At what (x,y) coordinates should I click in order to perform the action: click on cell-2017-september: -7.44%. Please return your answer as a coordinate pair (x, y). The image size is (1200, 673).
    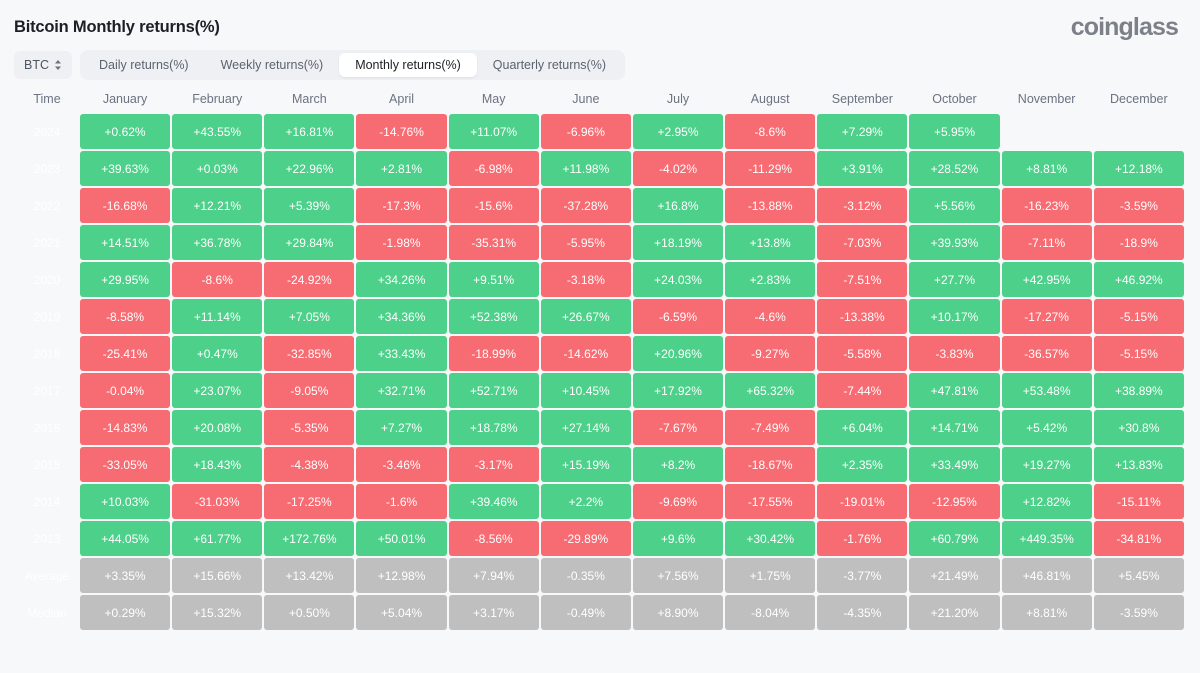
    Looking at the image, I should click on (862, 390).